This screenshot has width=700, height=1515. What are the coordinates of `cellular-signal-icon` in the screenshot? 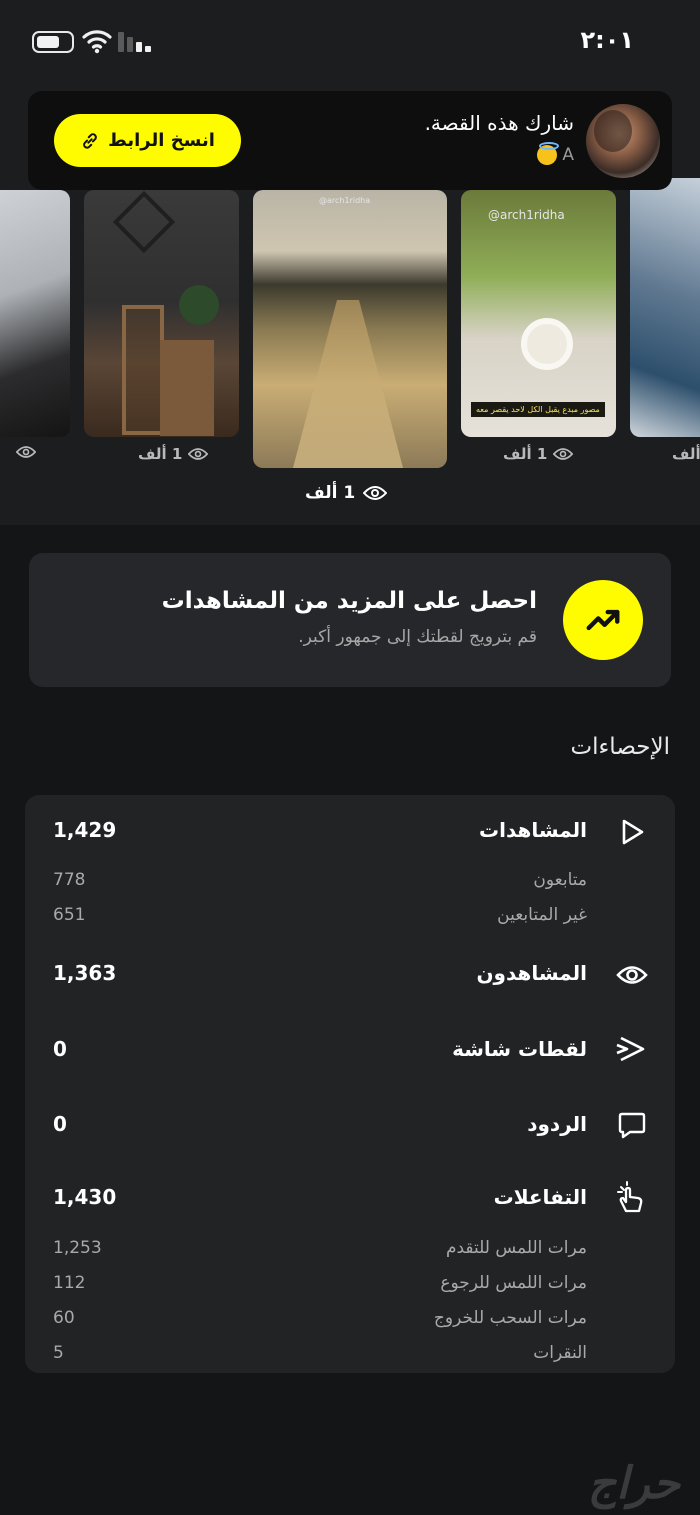 It's located at (135, 42).